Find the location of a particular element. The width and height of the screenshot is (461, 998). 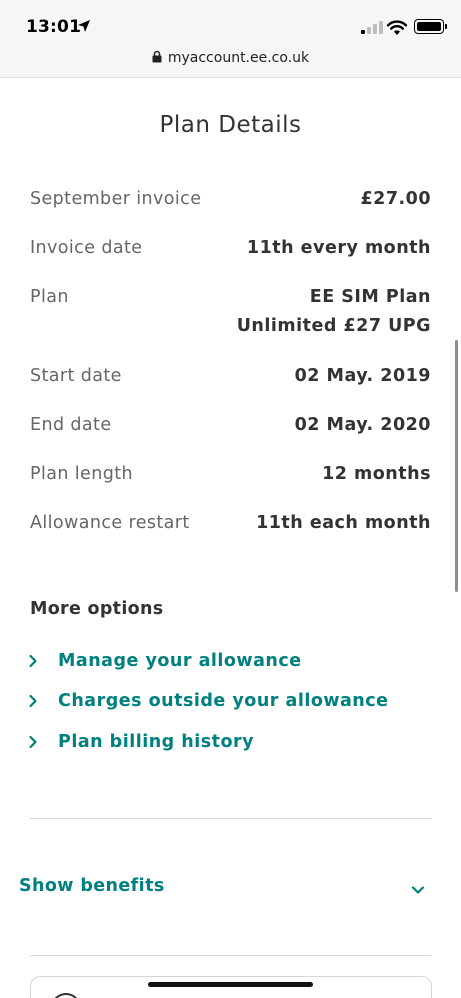

url-bar: myaccount.ee.co.uk is located at coordinates (230, 61).